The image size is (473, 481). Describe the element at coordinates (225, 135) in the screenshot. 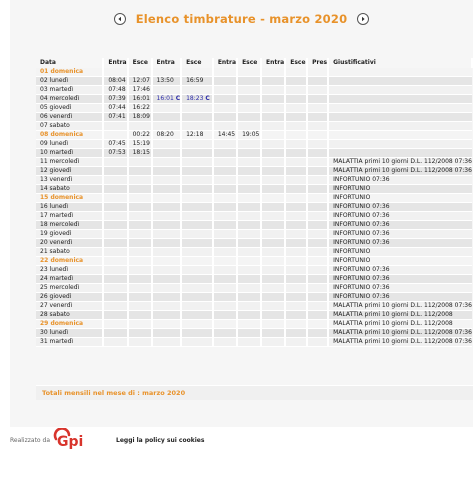

I see `cell-entra-3: 14:45` at that location.